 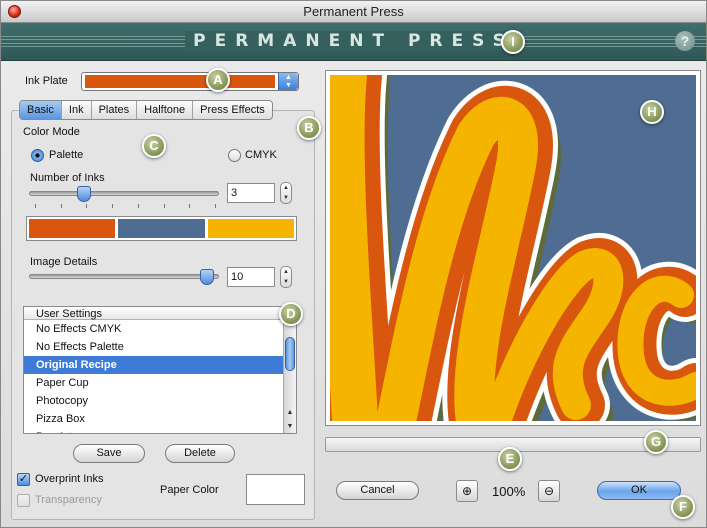 I want to click on settings-list-scrollbar: ▲ ▼, so click(x=289, y=377).